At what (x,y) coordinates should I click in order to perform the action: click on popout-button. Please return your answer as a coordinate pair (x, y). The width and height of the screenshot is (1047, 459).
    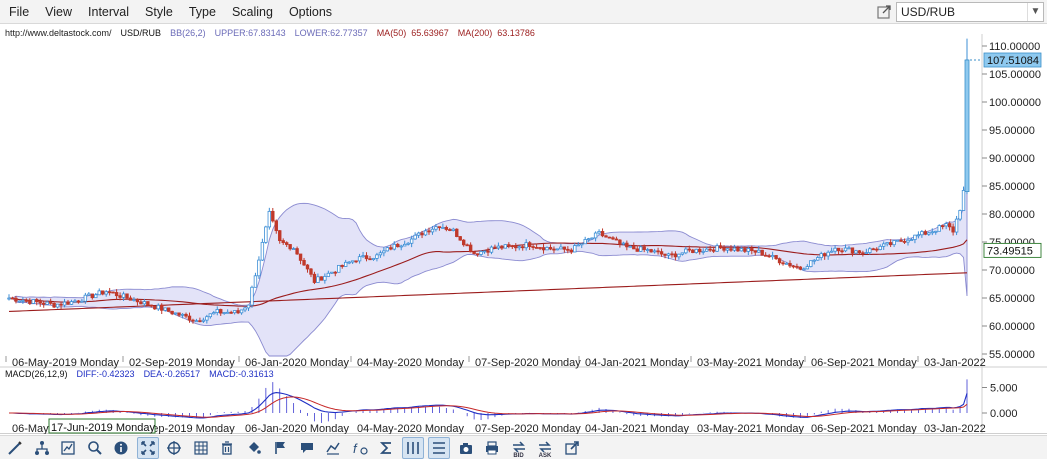
    Looking at the image, I should click on (572, 448).